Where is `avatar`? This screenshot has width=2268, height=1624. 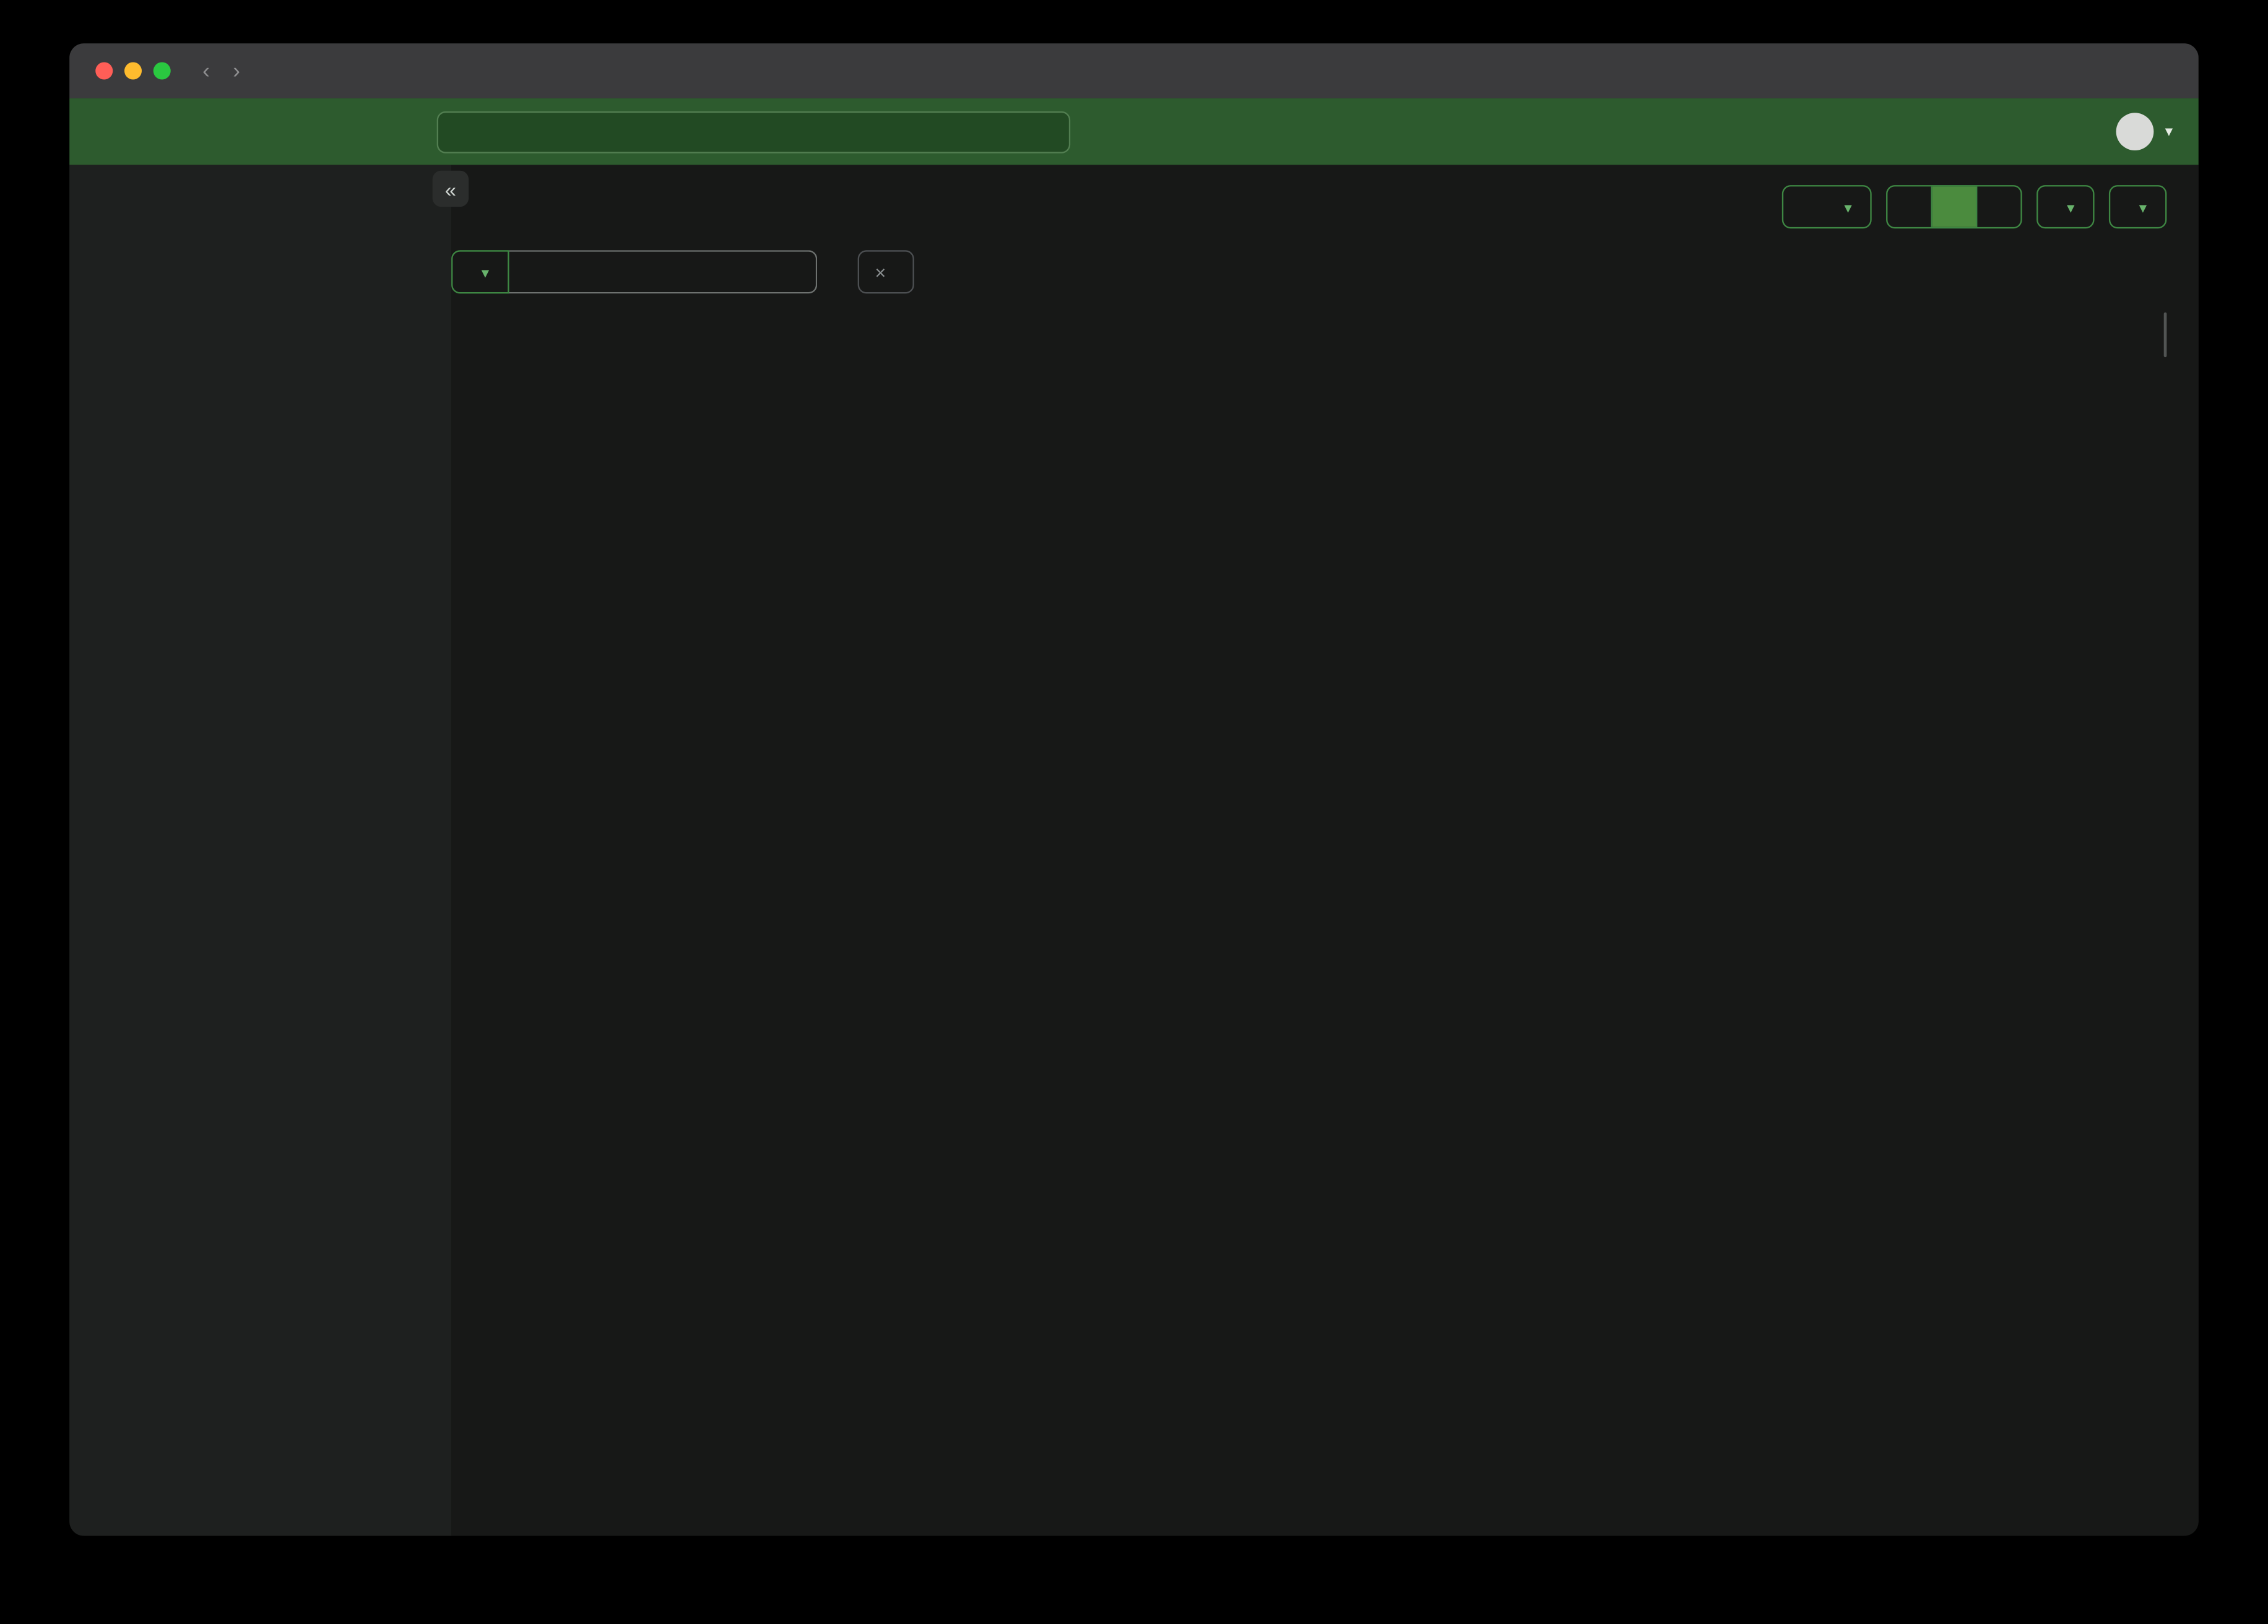 avatar is located at coordinates (2135, 132).